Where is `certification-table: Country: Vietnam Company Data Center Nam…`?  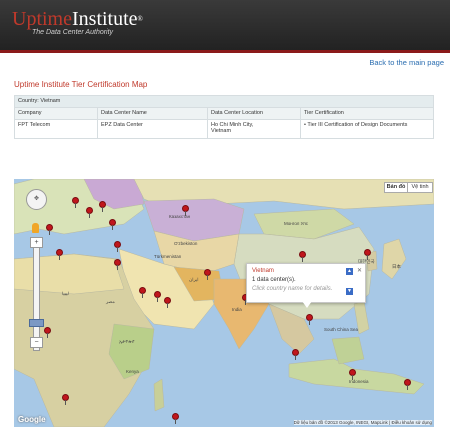 certification-table: Country: Vietnam Company Data Center Nam… is located at coordinates (224, 117).